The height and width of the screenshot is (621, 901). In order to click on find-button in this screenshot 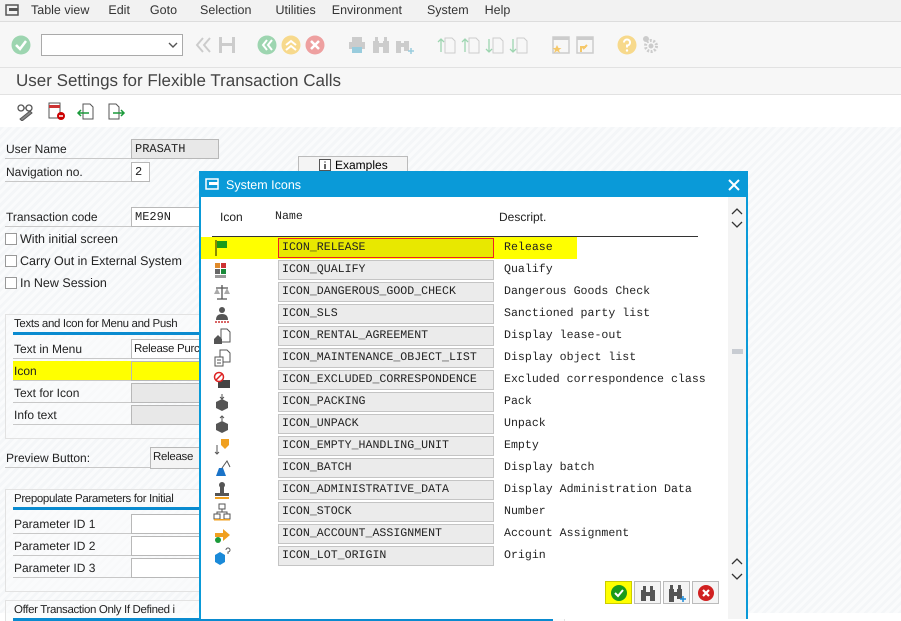, I will do `click(647, 592)`.